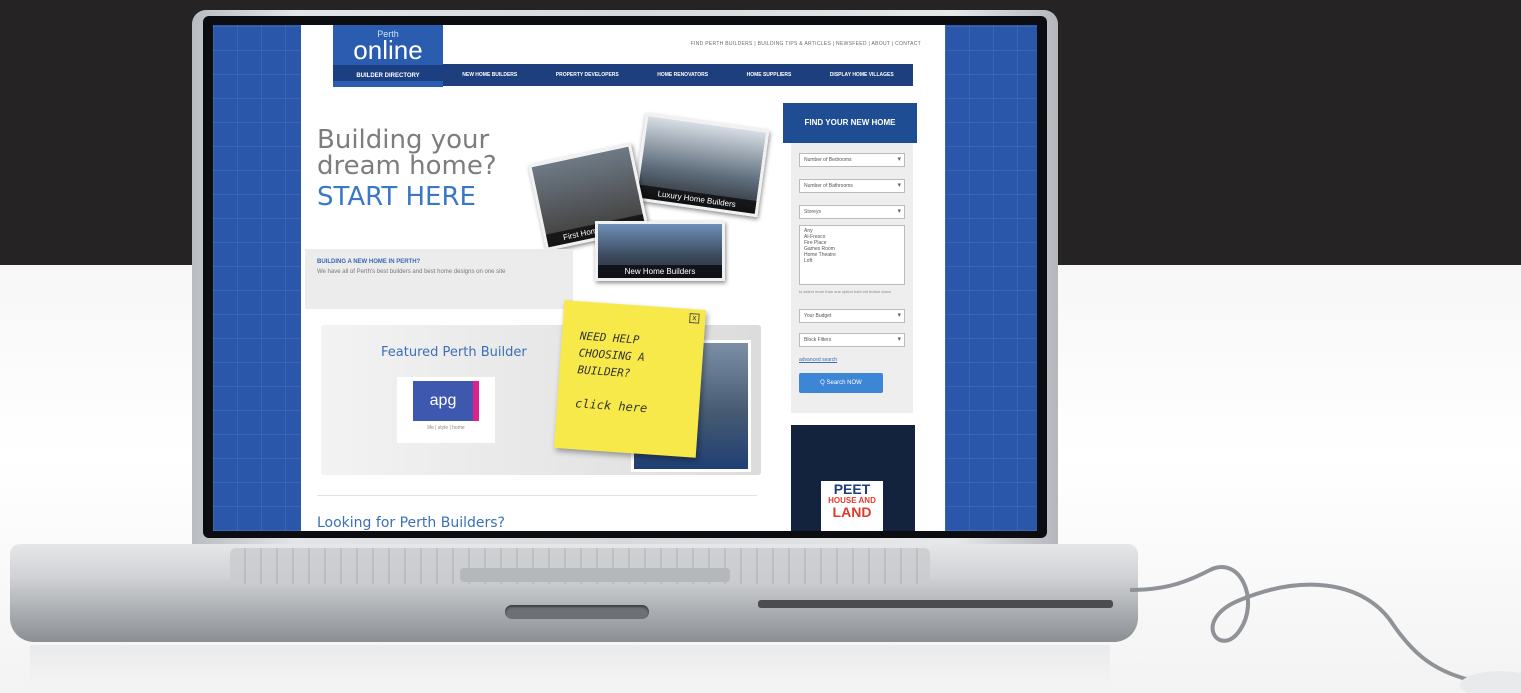  I want to click on photo-luxury-home-builders: Luxury Home Builders, so click(701, 165).